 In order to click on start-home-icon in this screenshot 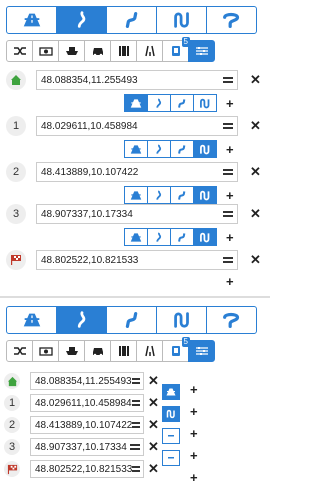, I will do `click(12, 381)`.